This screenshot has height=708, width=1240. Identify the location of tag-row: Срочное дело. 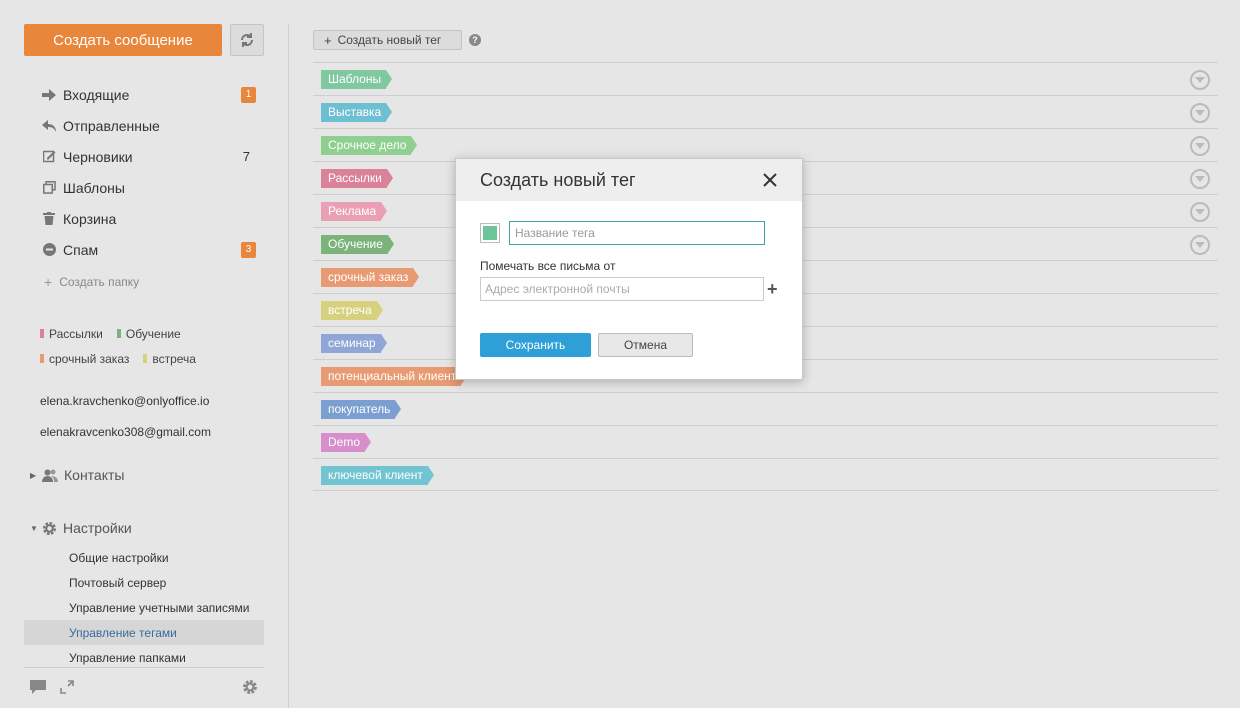
(765, 144).